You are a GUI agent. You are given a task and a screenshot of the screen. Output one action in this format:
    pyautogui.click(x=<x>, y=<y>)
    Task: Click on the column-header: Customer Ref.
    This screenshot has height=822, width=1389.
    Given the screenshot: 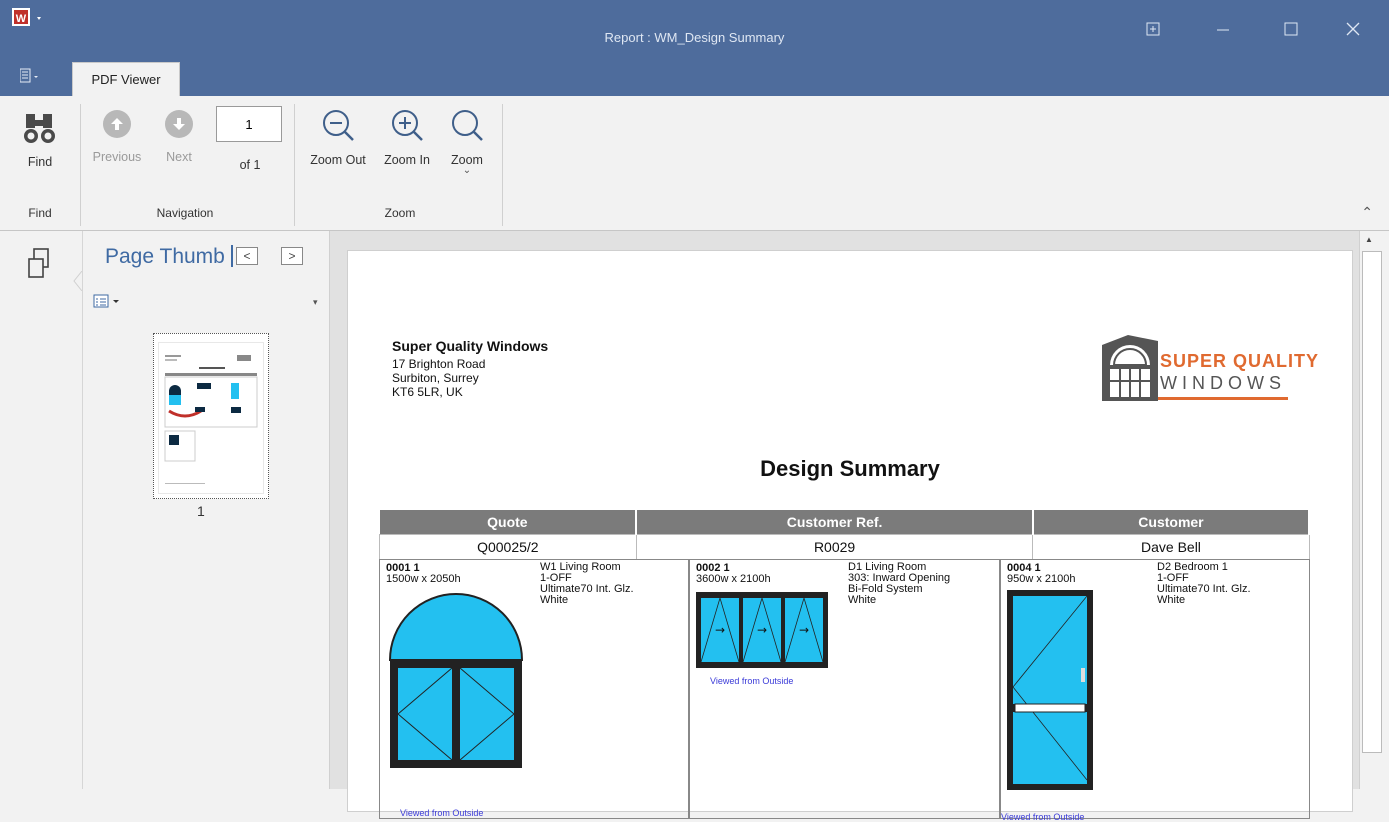 What is the action you would take?
    pyautogui.click(x=835, y=522)
    